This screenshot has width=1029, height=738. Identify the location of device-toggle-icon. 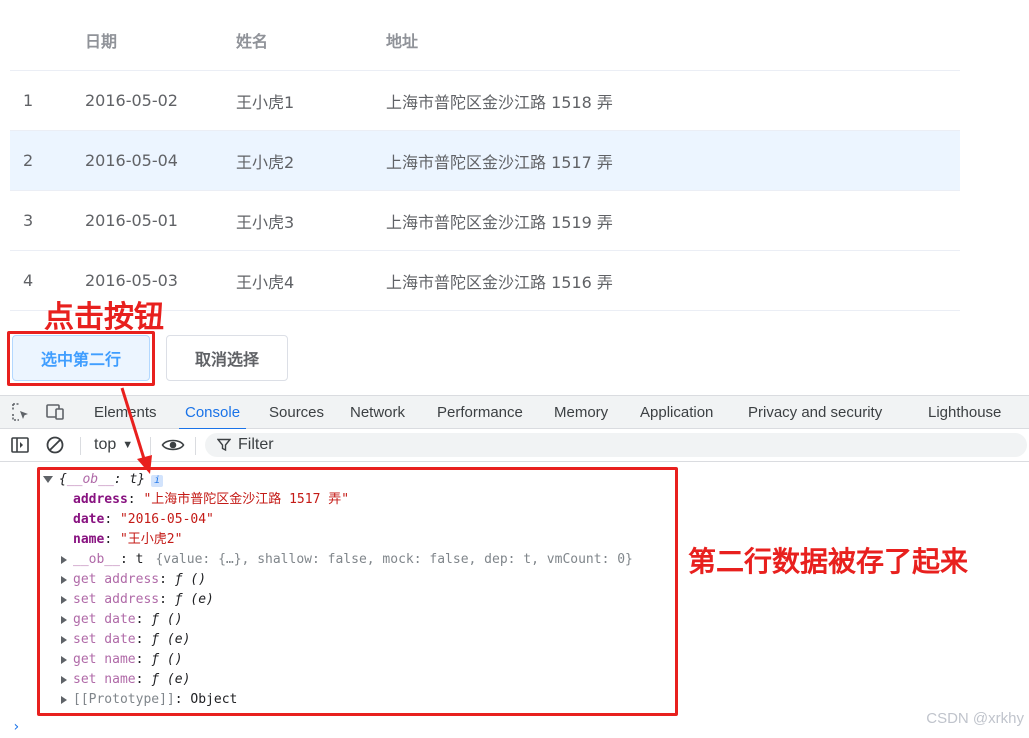
(55, 412).